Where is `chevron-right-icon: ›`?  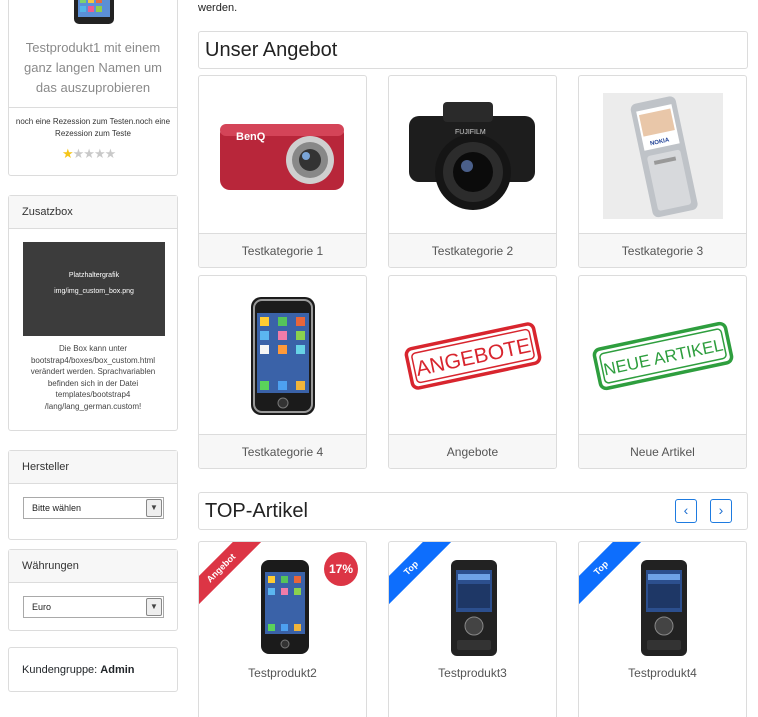 chevron-right-icon: › is located at coordinates (721, 511).